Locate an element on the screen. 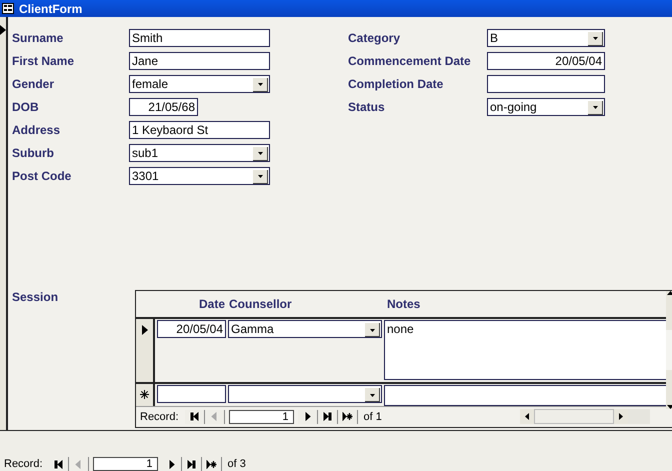 The width and height of the screenshot is (672, 471). record-count: of 3 is located at coordinates (237, 464).